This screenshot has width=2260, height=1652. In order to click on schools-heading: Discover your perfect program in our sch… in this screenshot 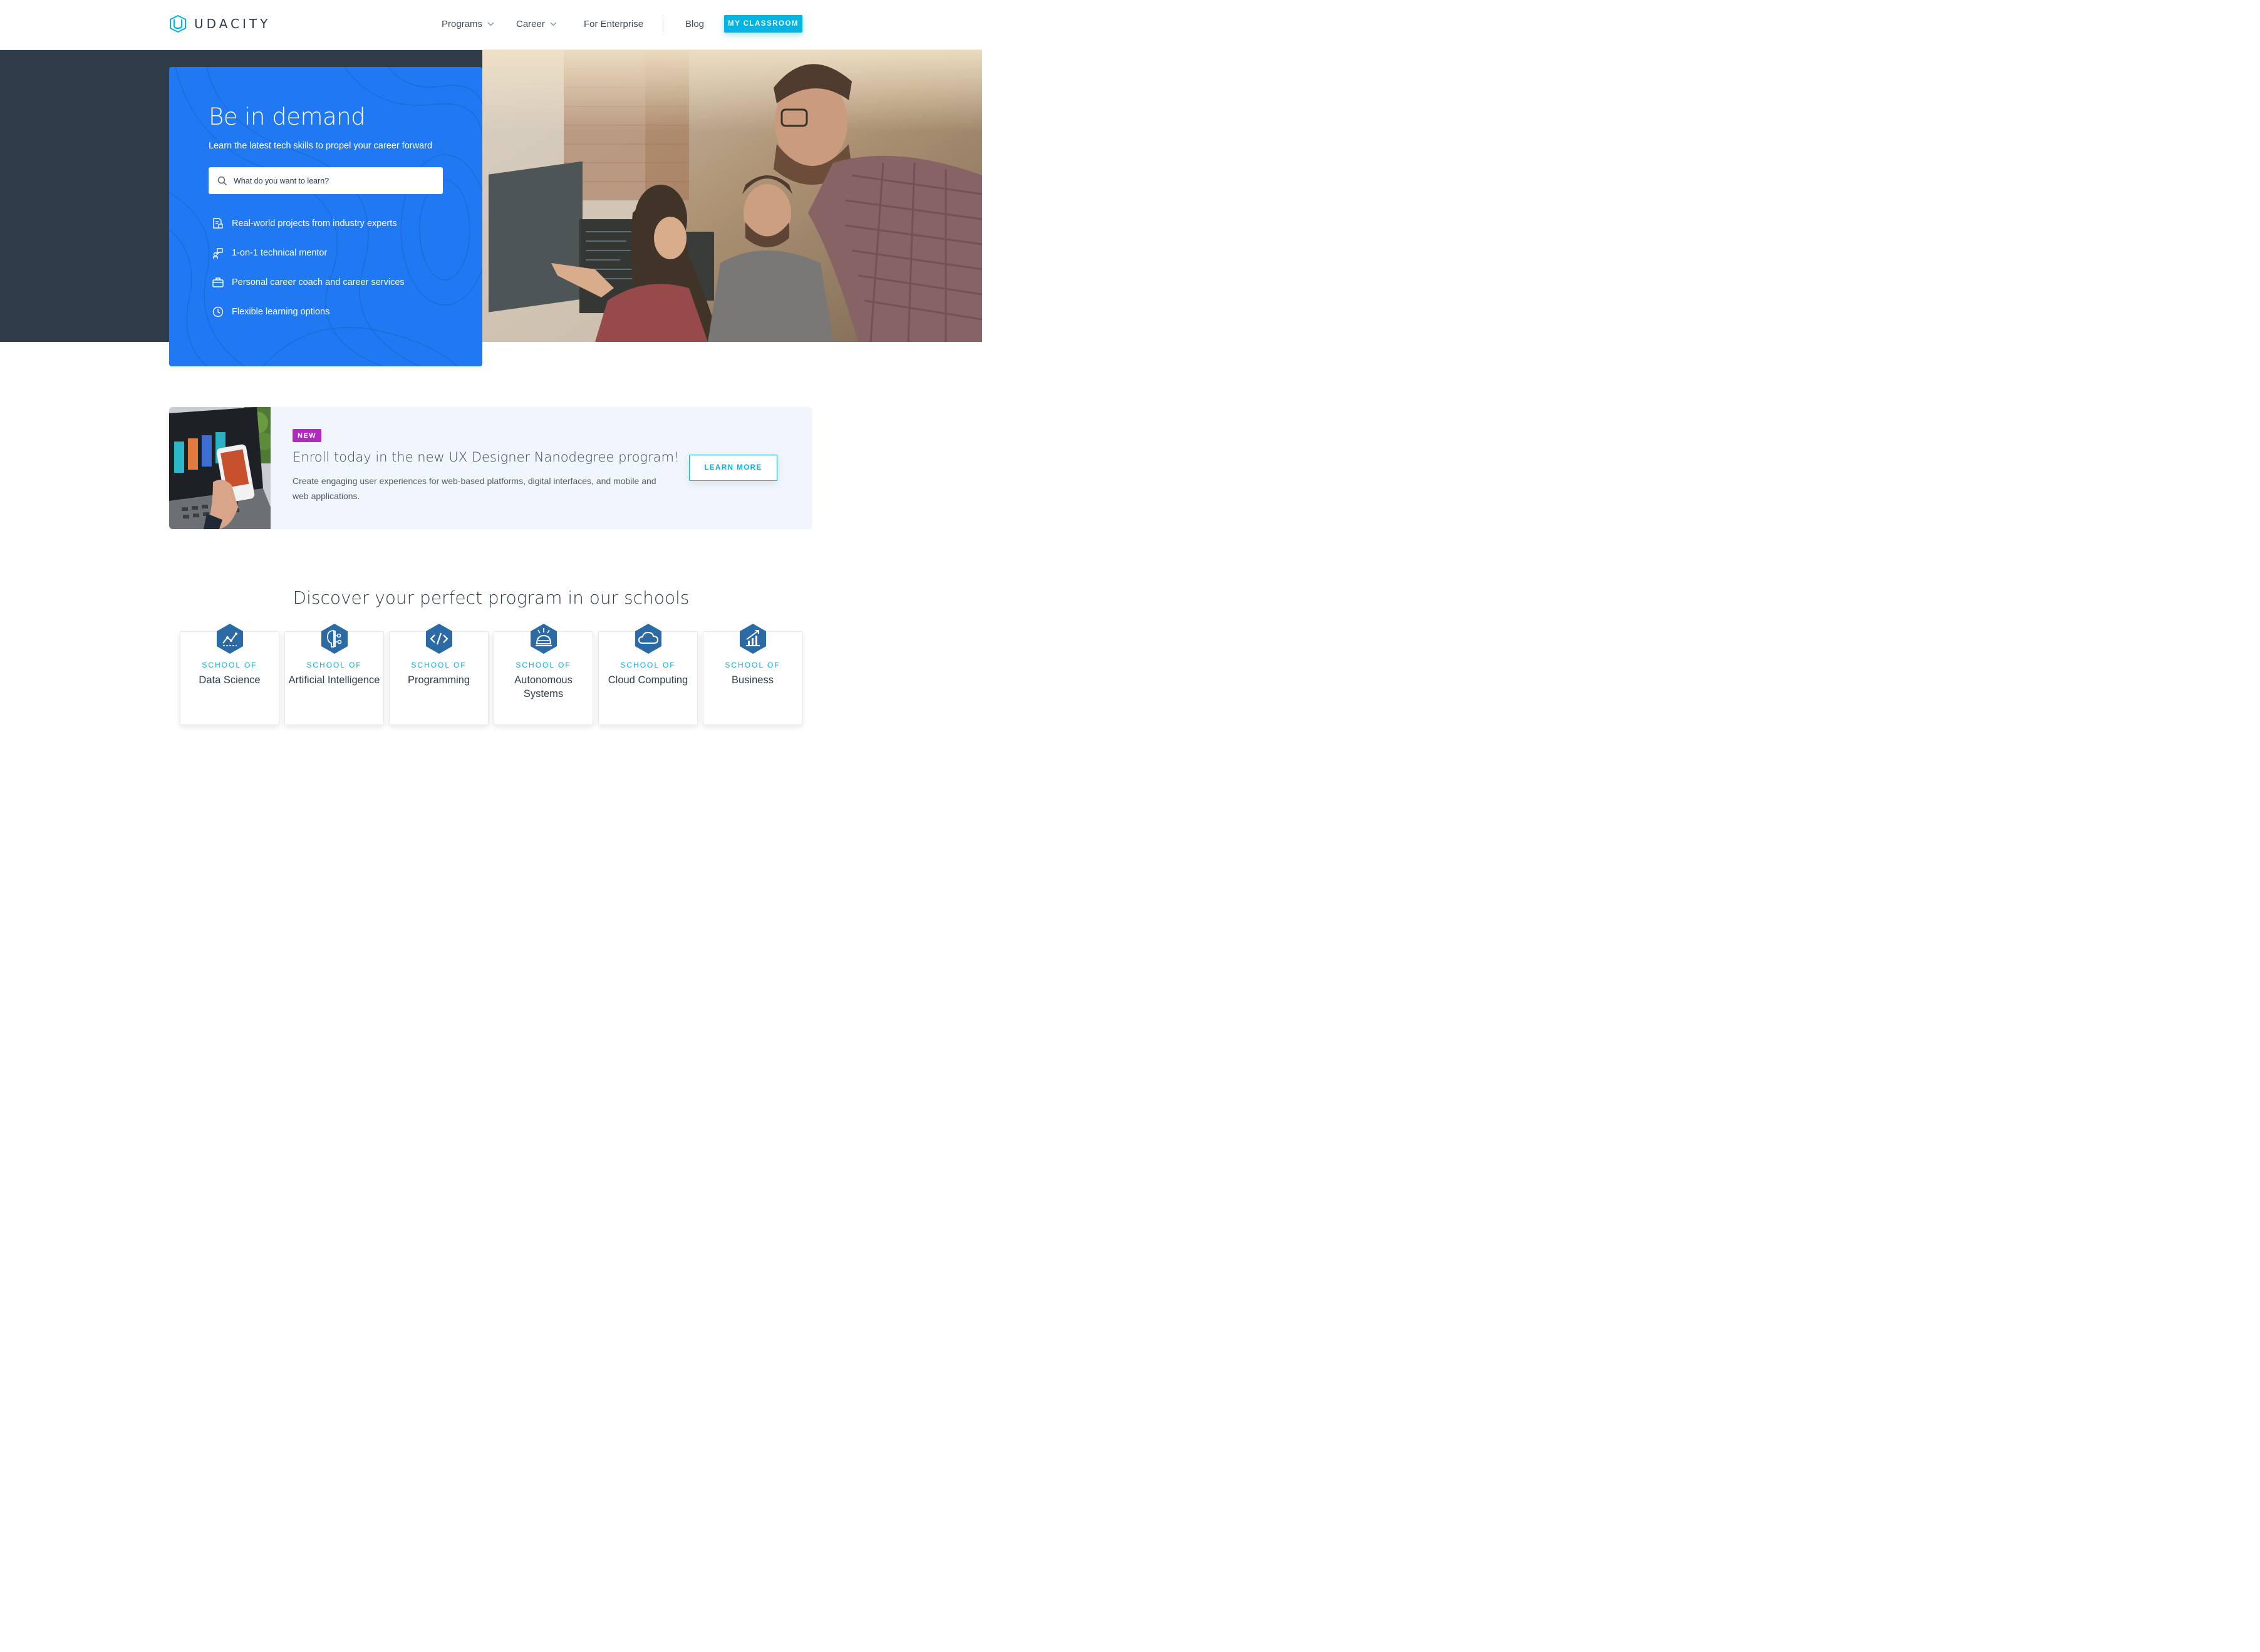, I will do `click(491, 597)`.